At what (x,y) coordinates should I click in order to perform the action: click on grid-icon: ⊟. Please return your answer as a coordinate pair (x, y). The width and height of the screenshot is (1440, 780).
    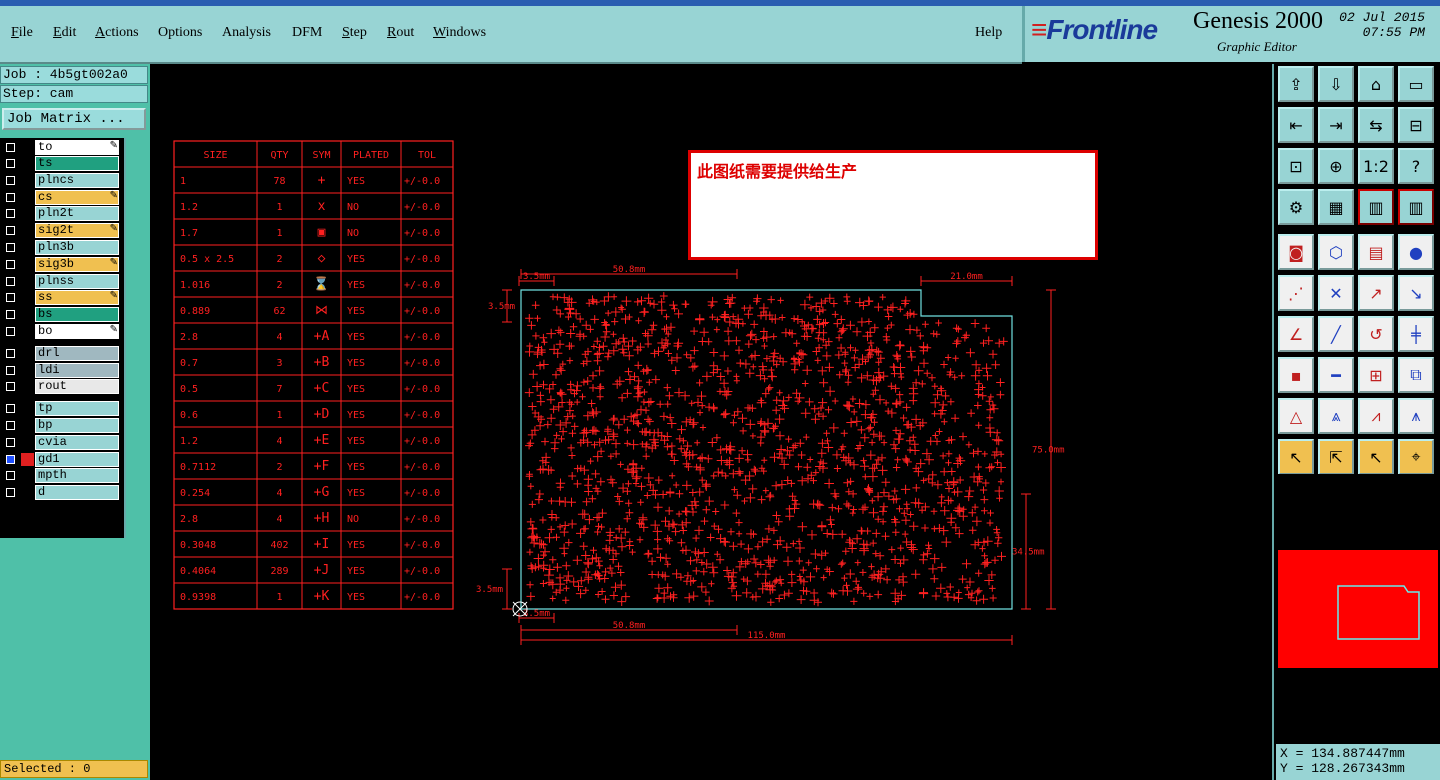
    Looking at the image, I should click on (1416, 125).